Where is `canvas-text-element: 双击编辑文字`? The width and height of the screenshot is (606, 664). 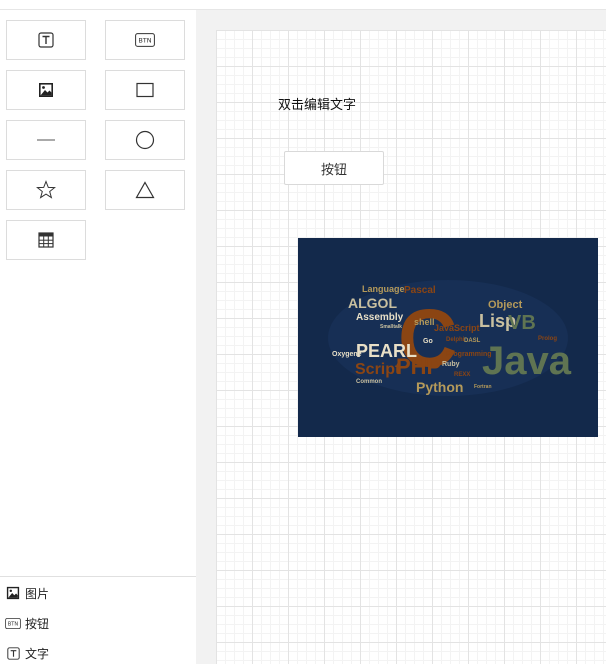
canvas-text-element: 双击编辑文字 is located at coordinates (317, 103).